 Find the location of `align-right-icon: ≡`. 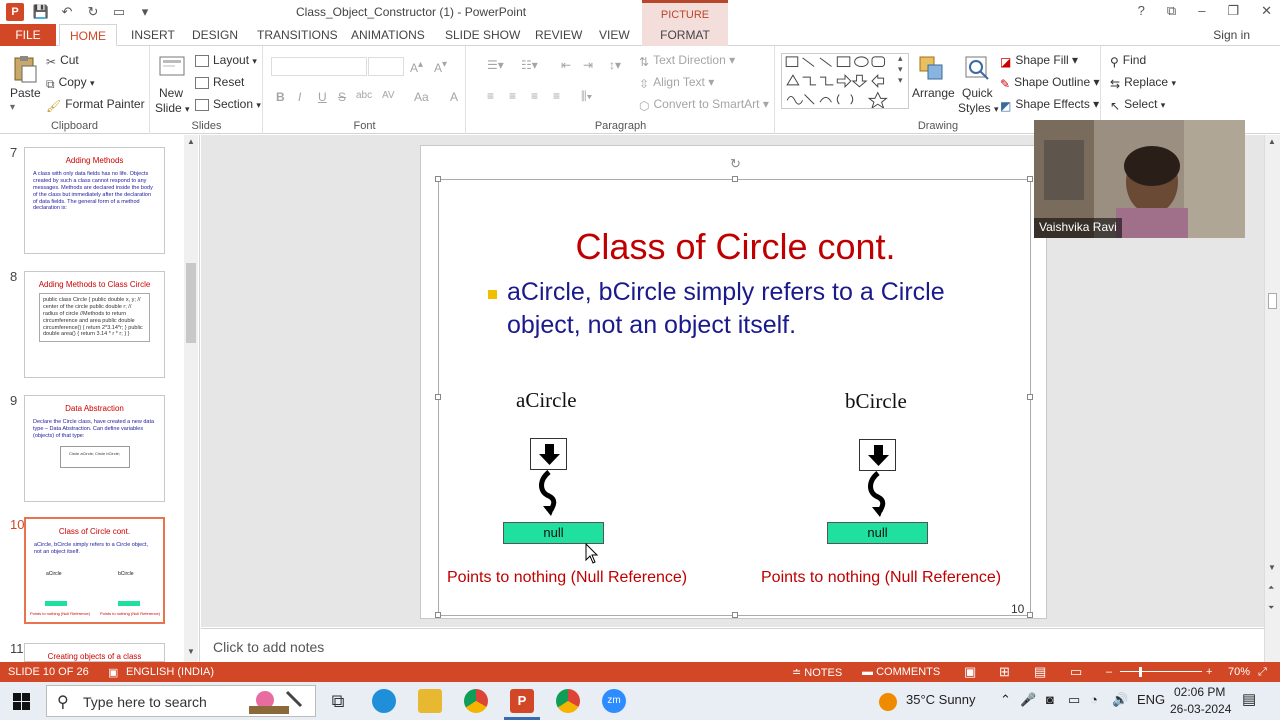

align-right-icon: ≡ is located at coordinates (534, 96).